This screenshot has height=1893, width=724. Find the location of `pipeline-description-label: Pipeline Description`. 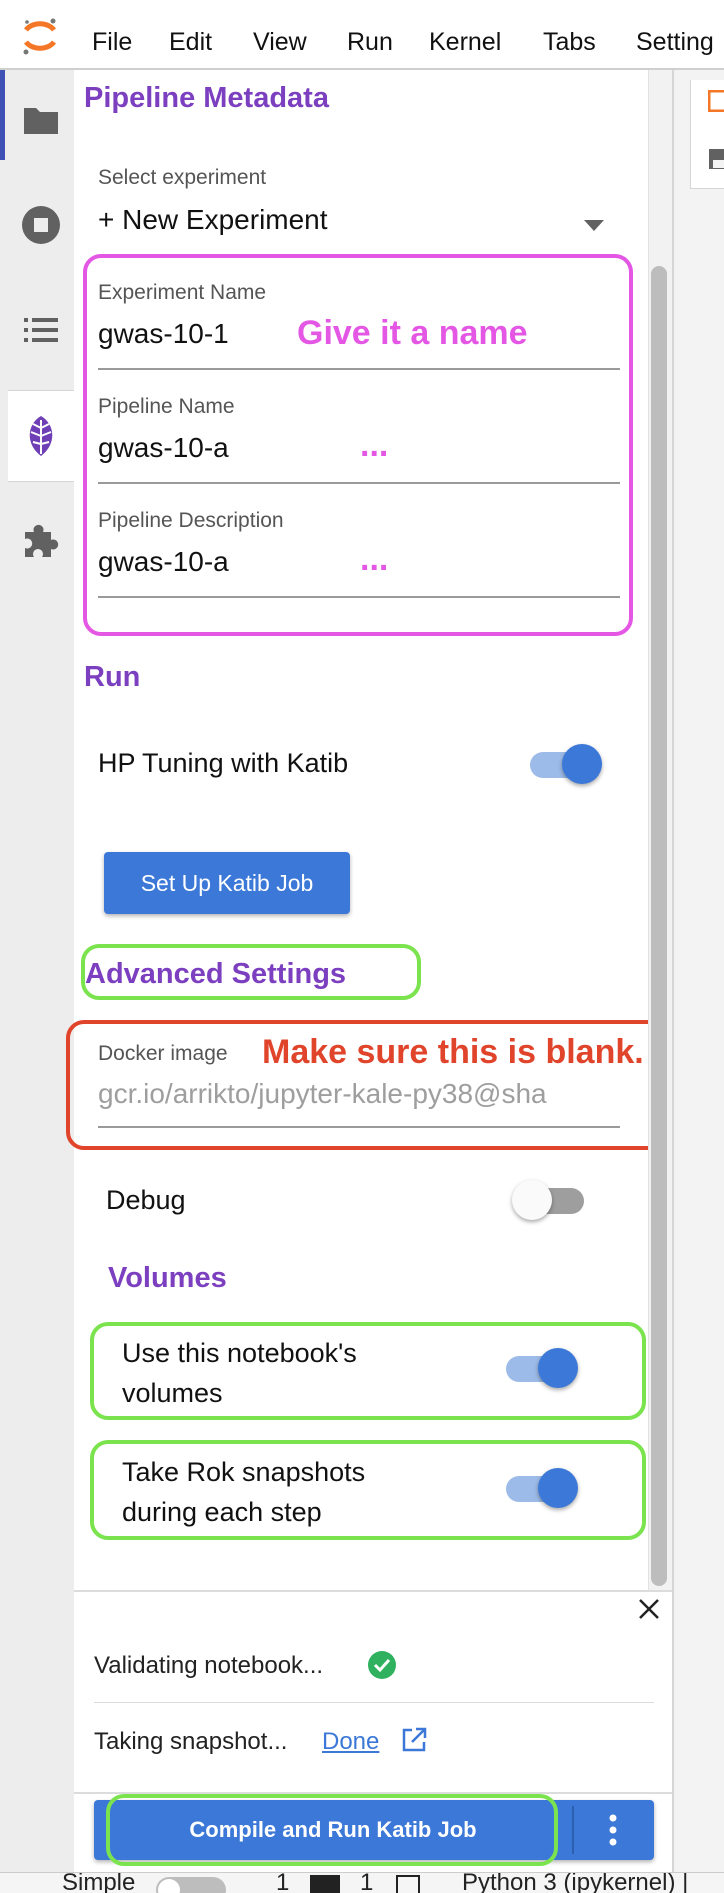

pipeline-description-label: Pipeline Description is located at coordinates (191, 520).